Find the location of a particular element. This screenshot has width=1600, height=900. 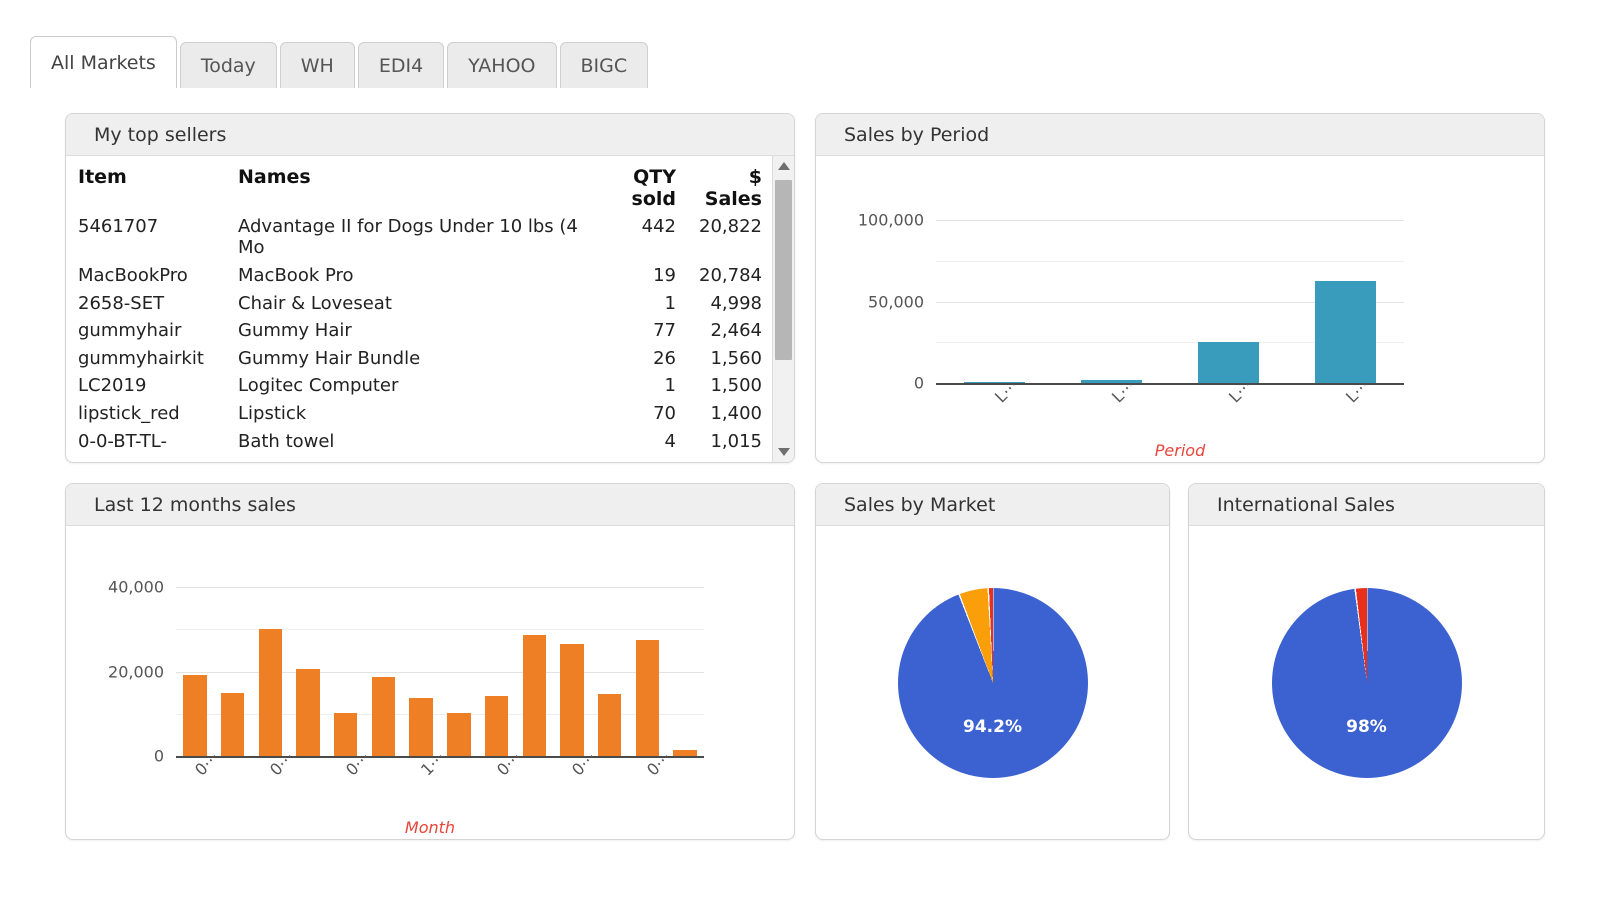

tab-label: EDI4 is located at coordinates (401, 65).